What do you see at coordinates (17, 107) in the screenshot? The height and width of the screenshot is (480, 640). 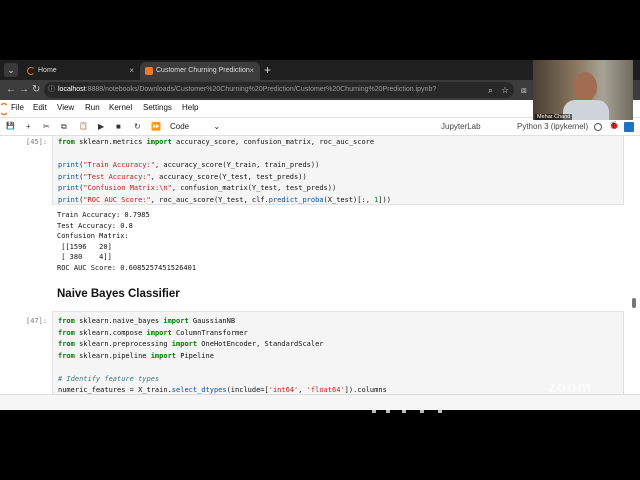 I see `menu-file: File` at bounding box center [17, 107].